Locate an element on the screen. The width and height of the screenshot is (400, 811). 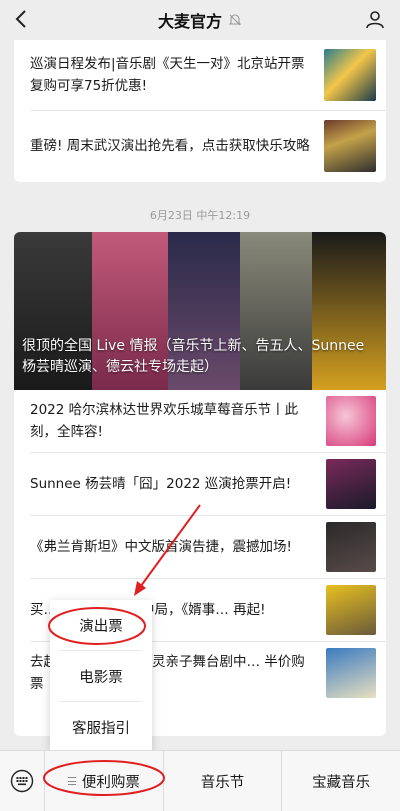
shortcut-popup-menu: 演出票 电影票 客服指引 is located at coordinates (101, 676).